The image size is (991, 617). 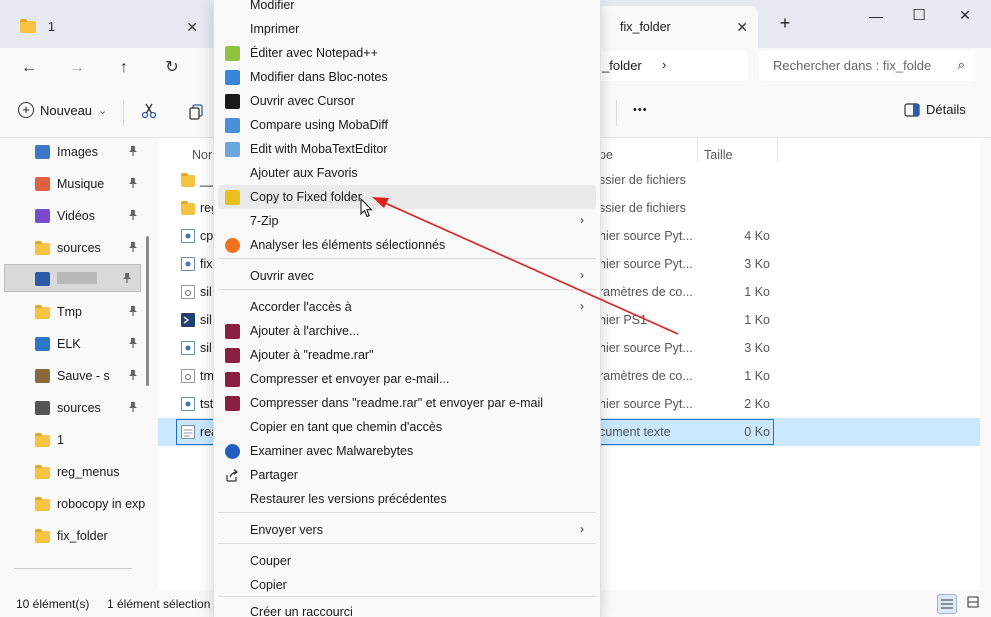 I want to click on menu-item: Imprimer, so click(x=407, y=29).